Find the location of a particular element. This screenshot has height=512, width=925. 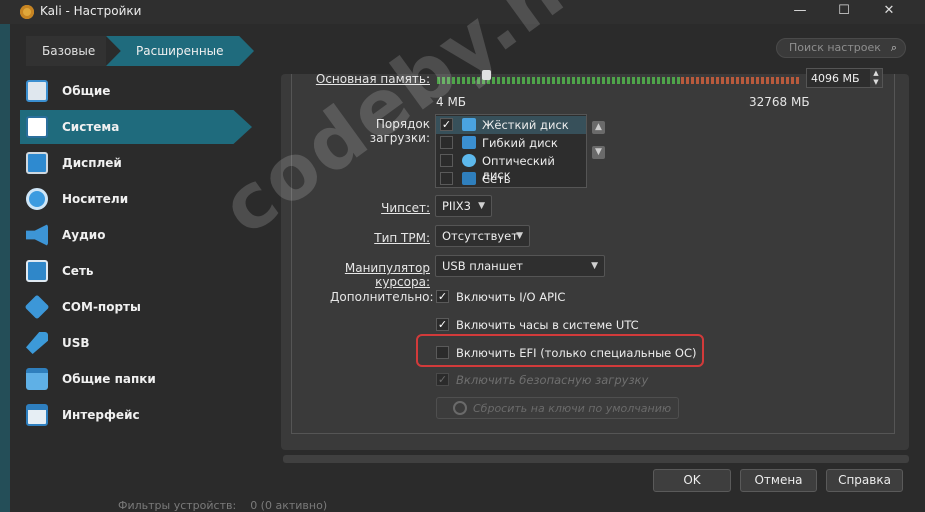

sidebar-item-label: Носители is located at coordinates (95, 199).